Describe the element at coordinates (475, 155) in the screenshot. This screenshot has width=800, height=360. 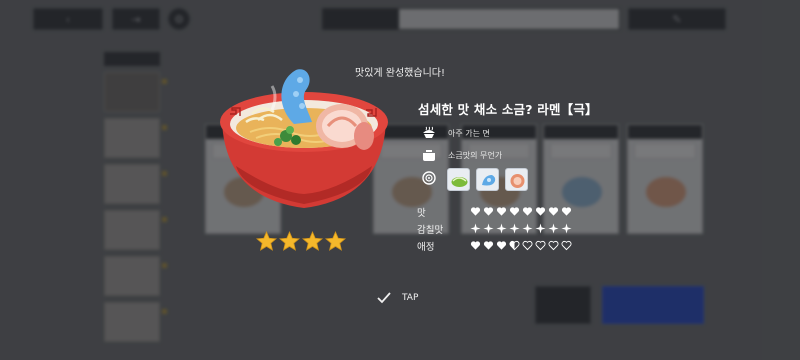
I see `trait-soup-text: 소금맛의 무언가` at that location.